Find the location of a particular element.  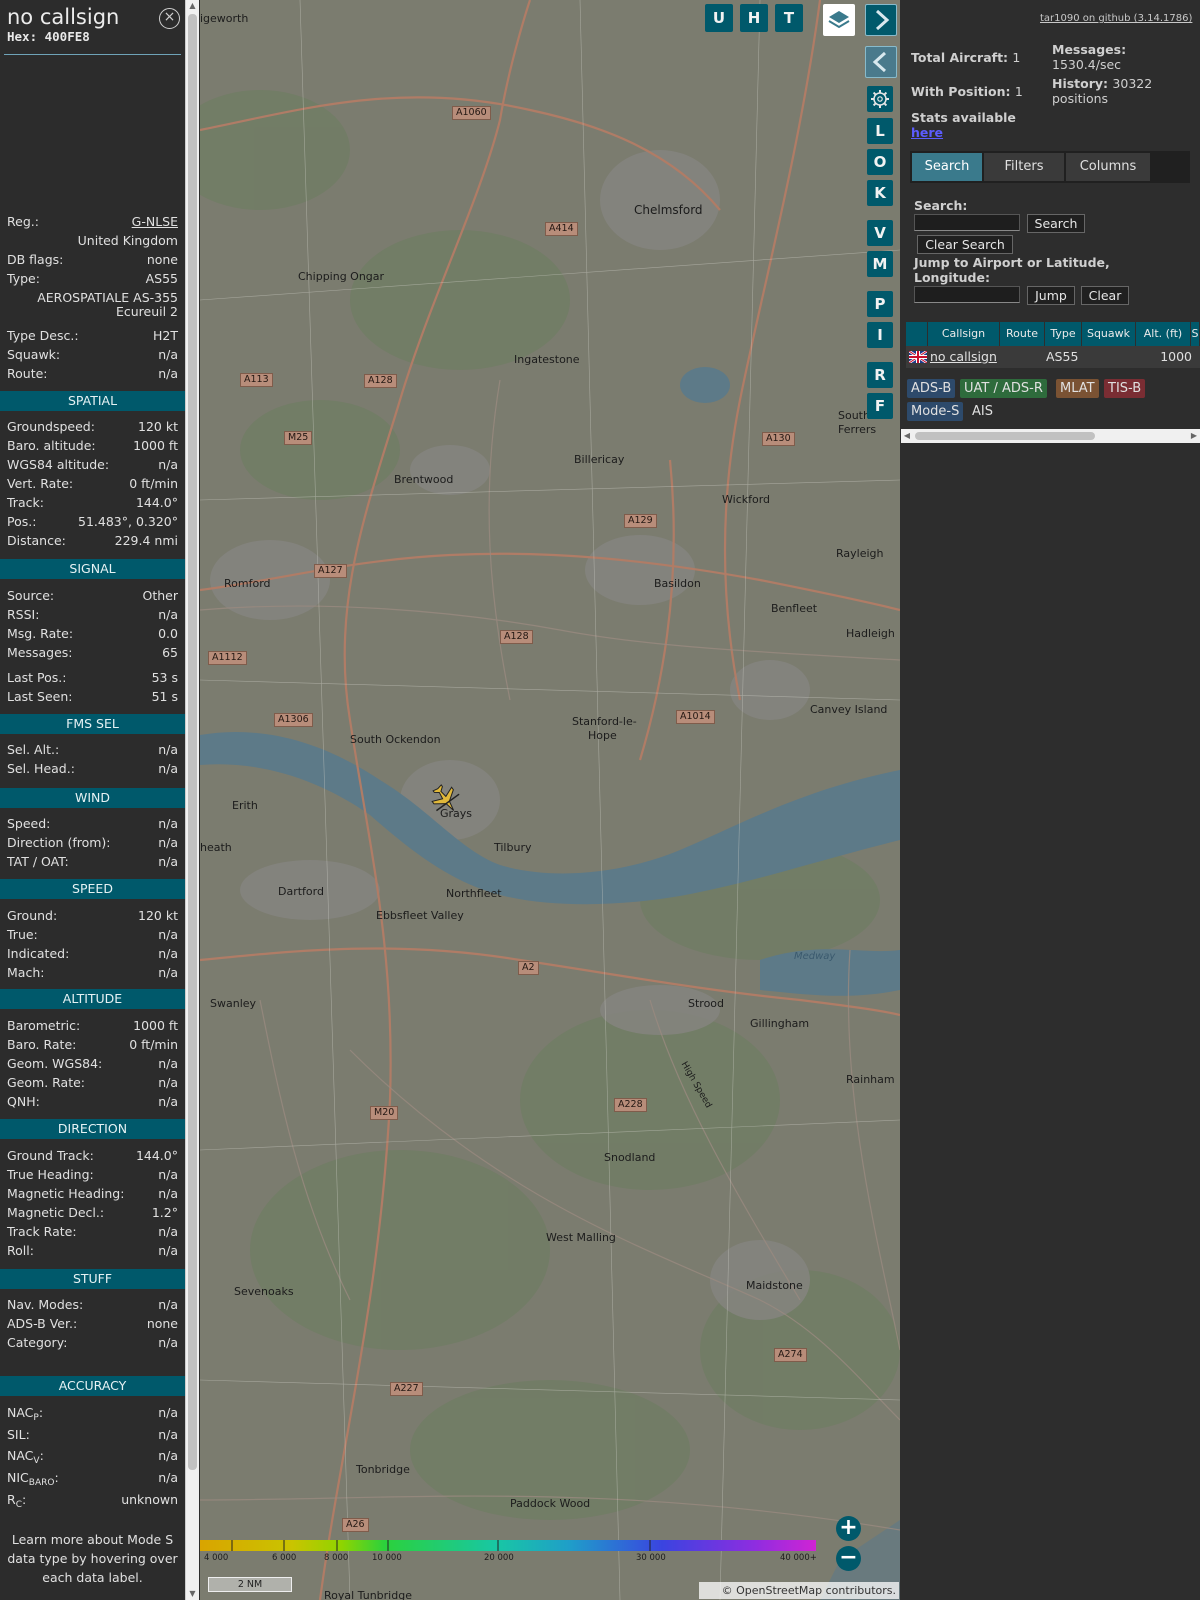

info-row: True Heading: n/a is located at coordinates (92, 1175).